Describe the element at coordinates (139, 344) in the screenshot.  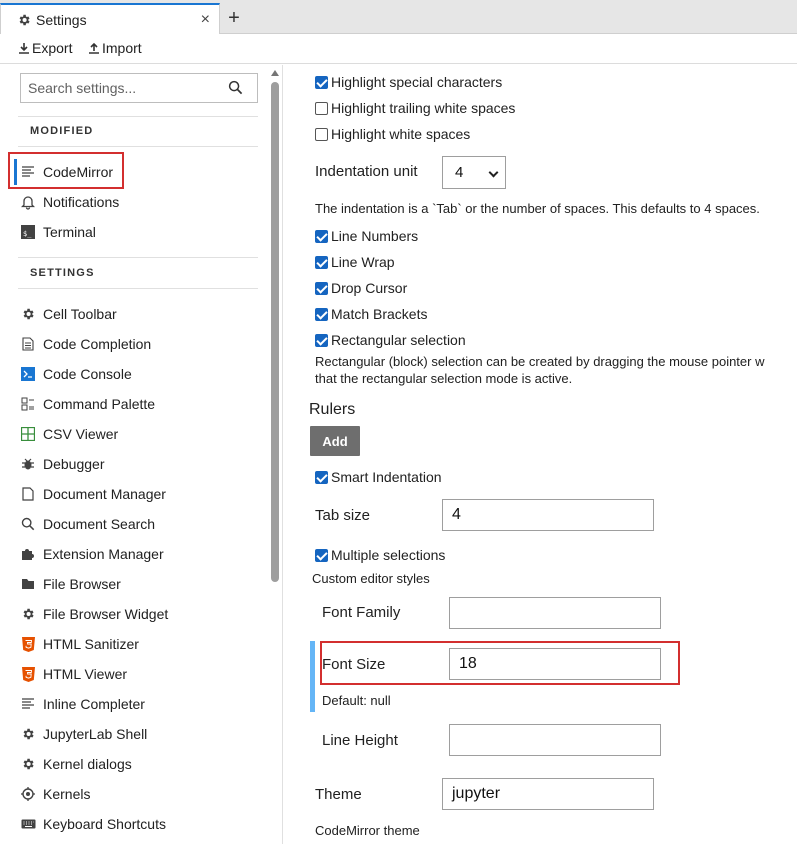
I see `sidebar-item-code-completion: Code Completion` at that location.